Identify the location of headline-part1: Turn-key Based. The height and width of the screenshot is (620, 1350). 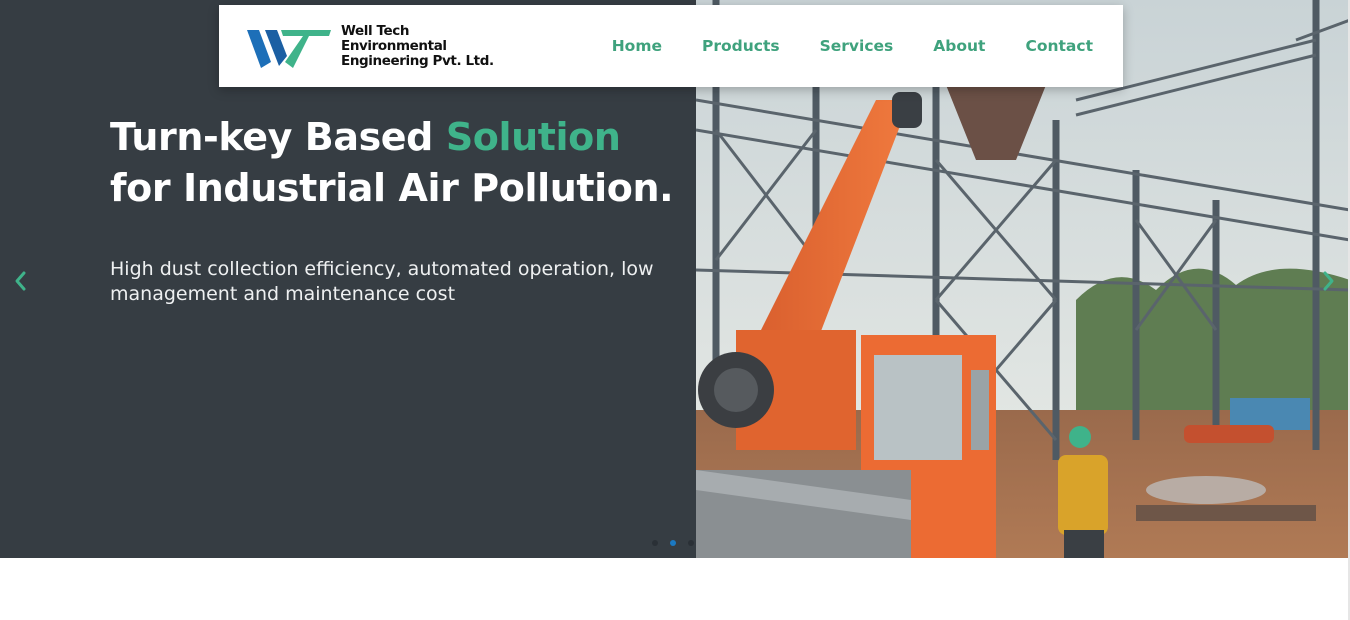
(271, 137).